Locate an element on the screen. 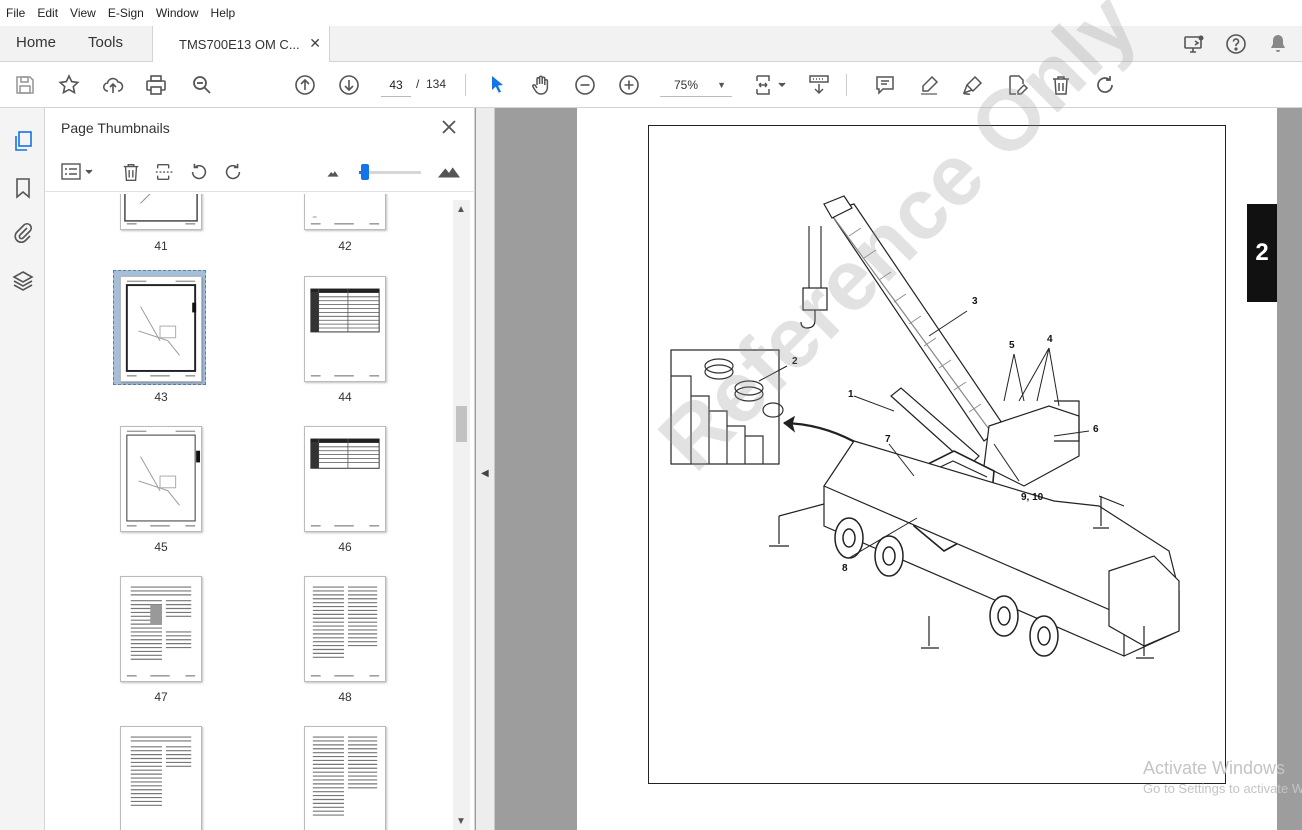  collapse-panel-handle: ◀ is located at coordinates (485, 469).